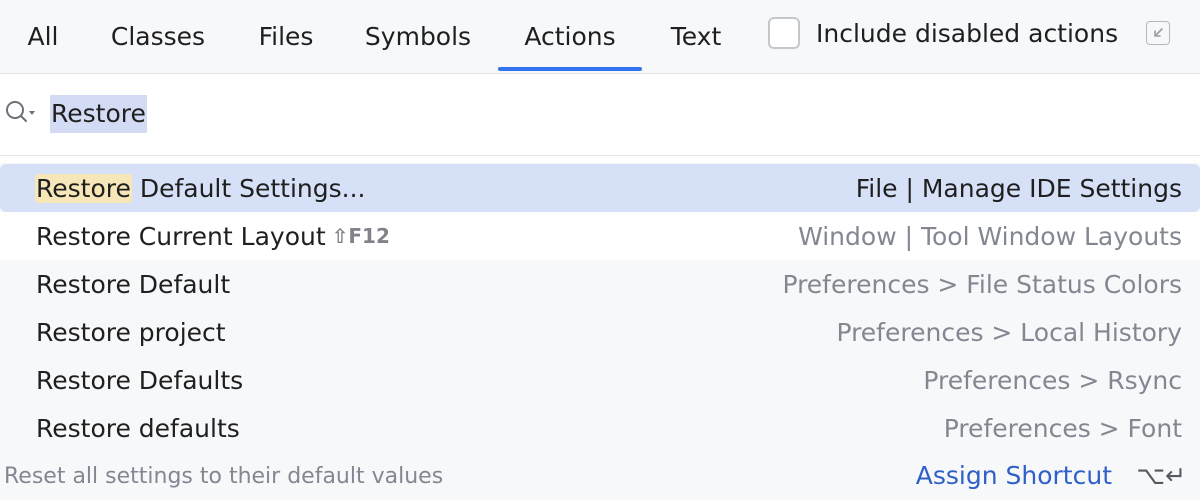 The image size is (1200, 500). I want to click on tab-symbols: Symbols, so click(418, 36).